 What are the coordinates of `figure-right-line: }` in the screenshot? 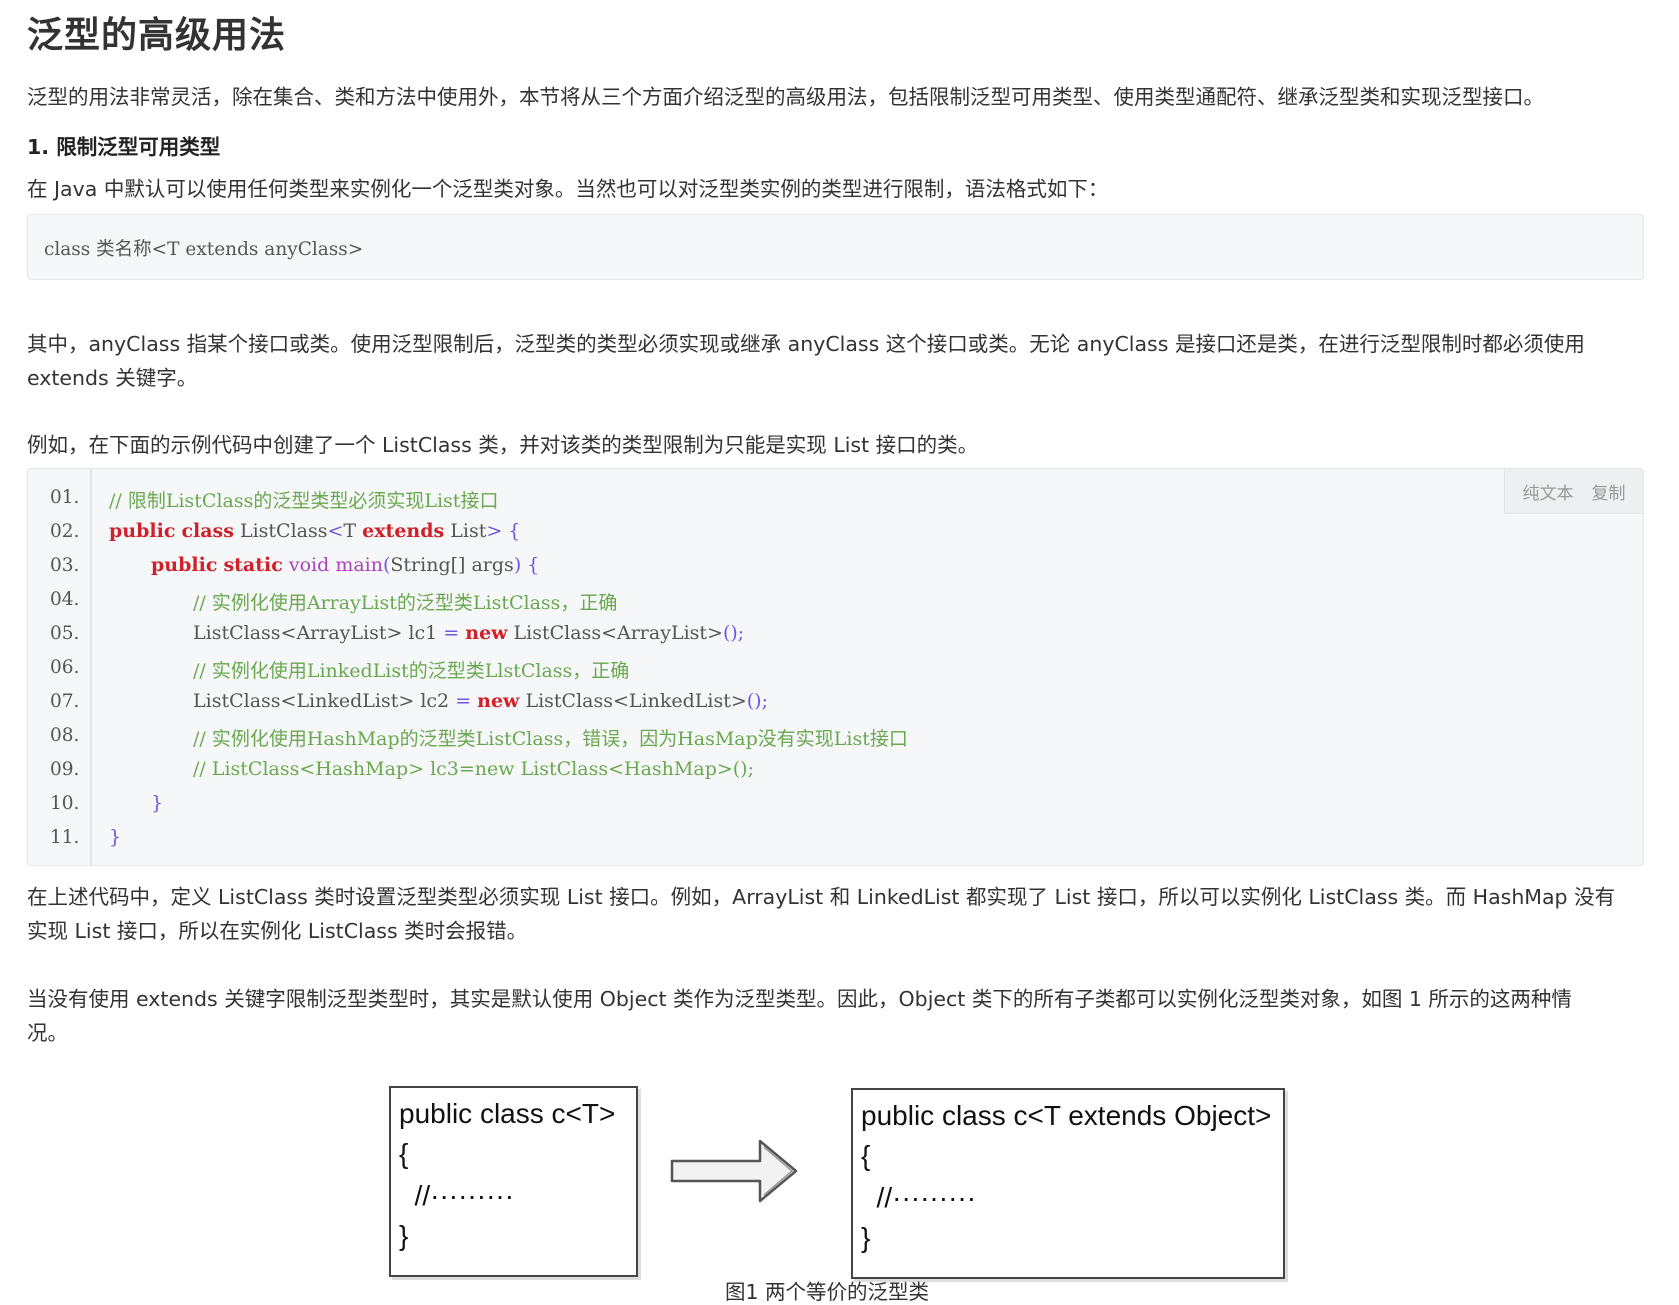 It's located at (866, 1237).